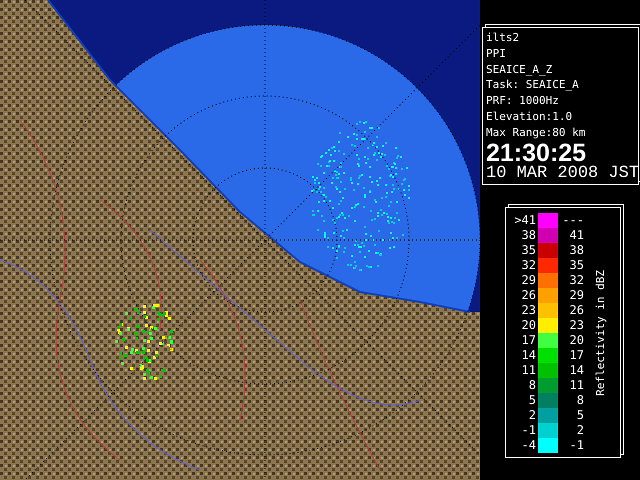 This screenshot has height=480, width=640. I want to click on legend-title: Reflectivity in dBZ, so click(600, 333).